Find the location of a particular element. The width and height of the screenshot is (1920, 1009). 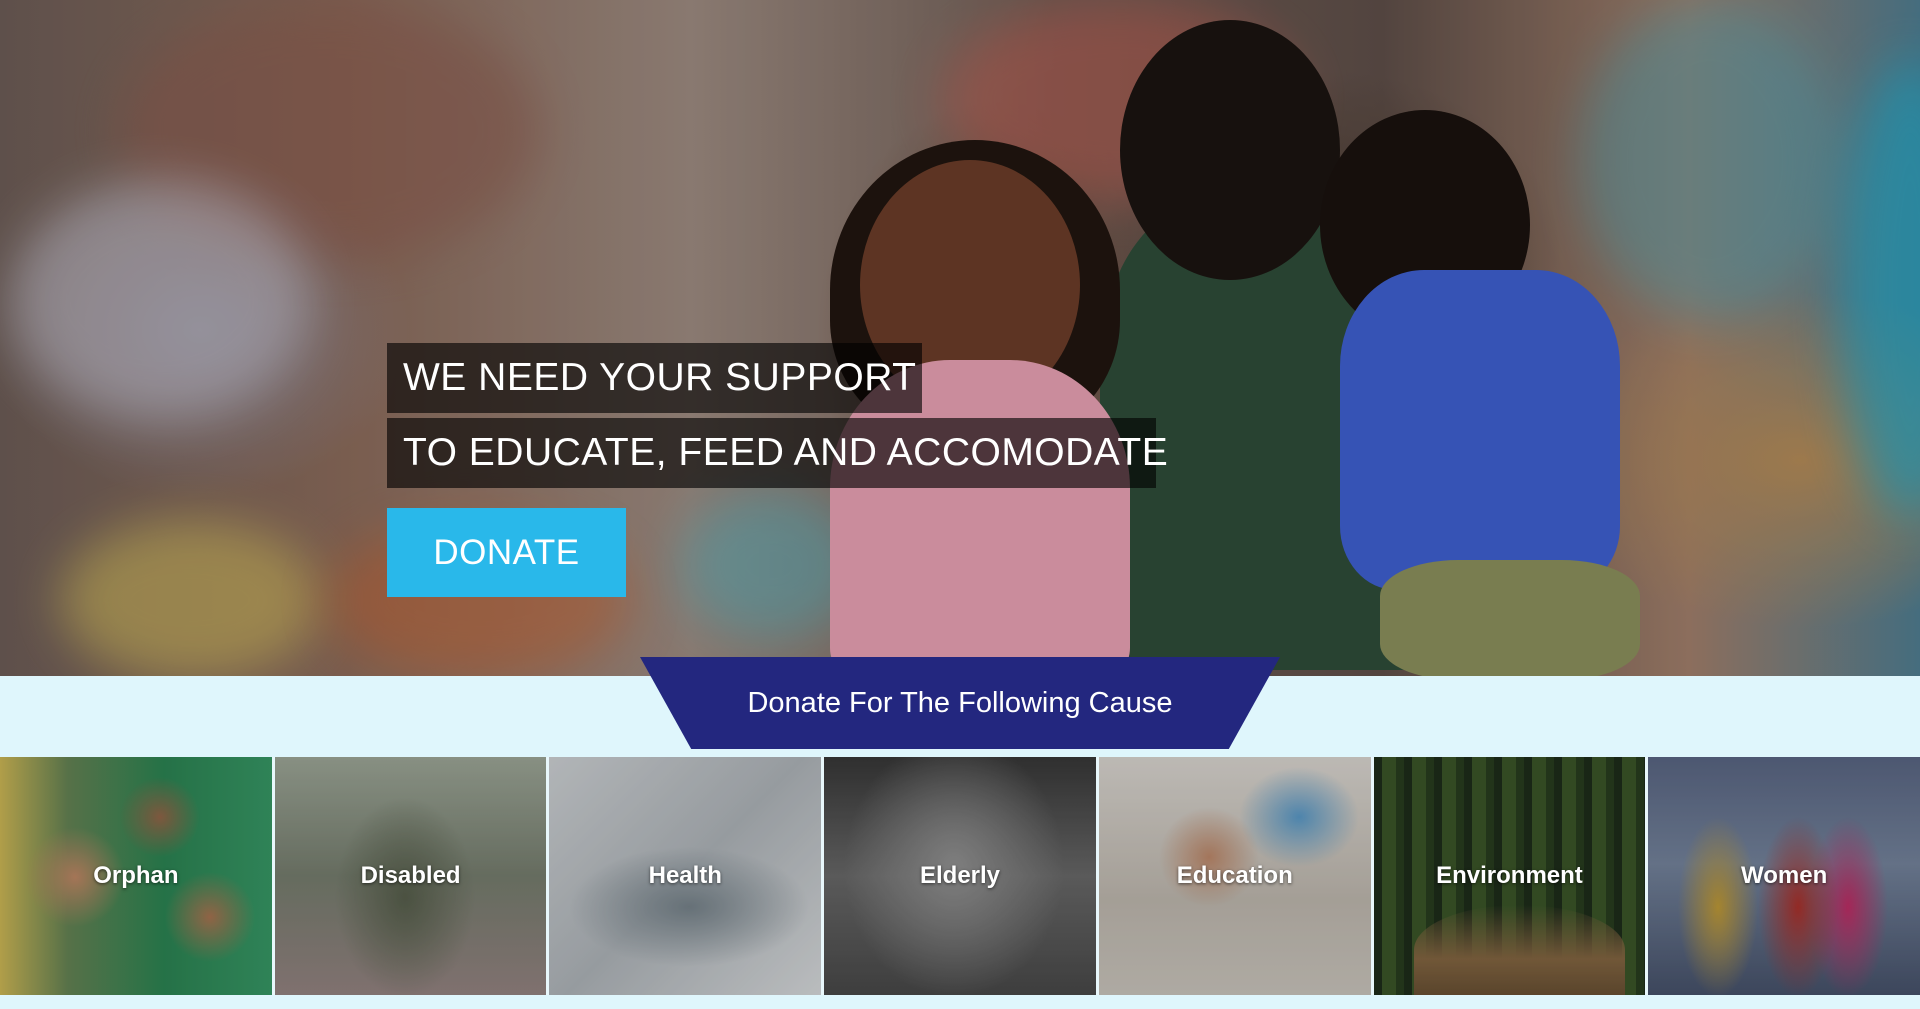

cause-tile-health: Health is located at coordinates (685, 876).